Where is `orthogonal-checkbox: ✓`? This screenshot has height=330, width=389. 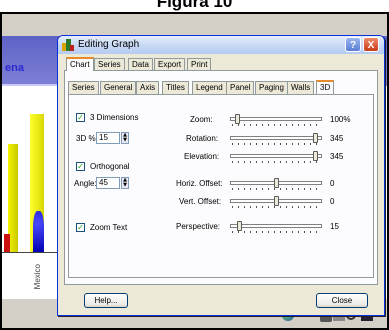 orthogonal-checkbox: ✓ is located at coordinates (80, 166).